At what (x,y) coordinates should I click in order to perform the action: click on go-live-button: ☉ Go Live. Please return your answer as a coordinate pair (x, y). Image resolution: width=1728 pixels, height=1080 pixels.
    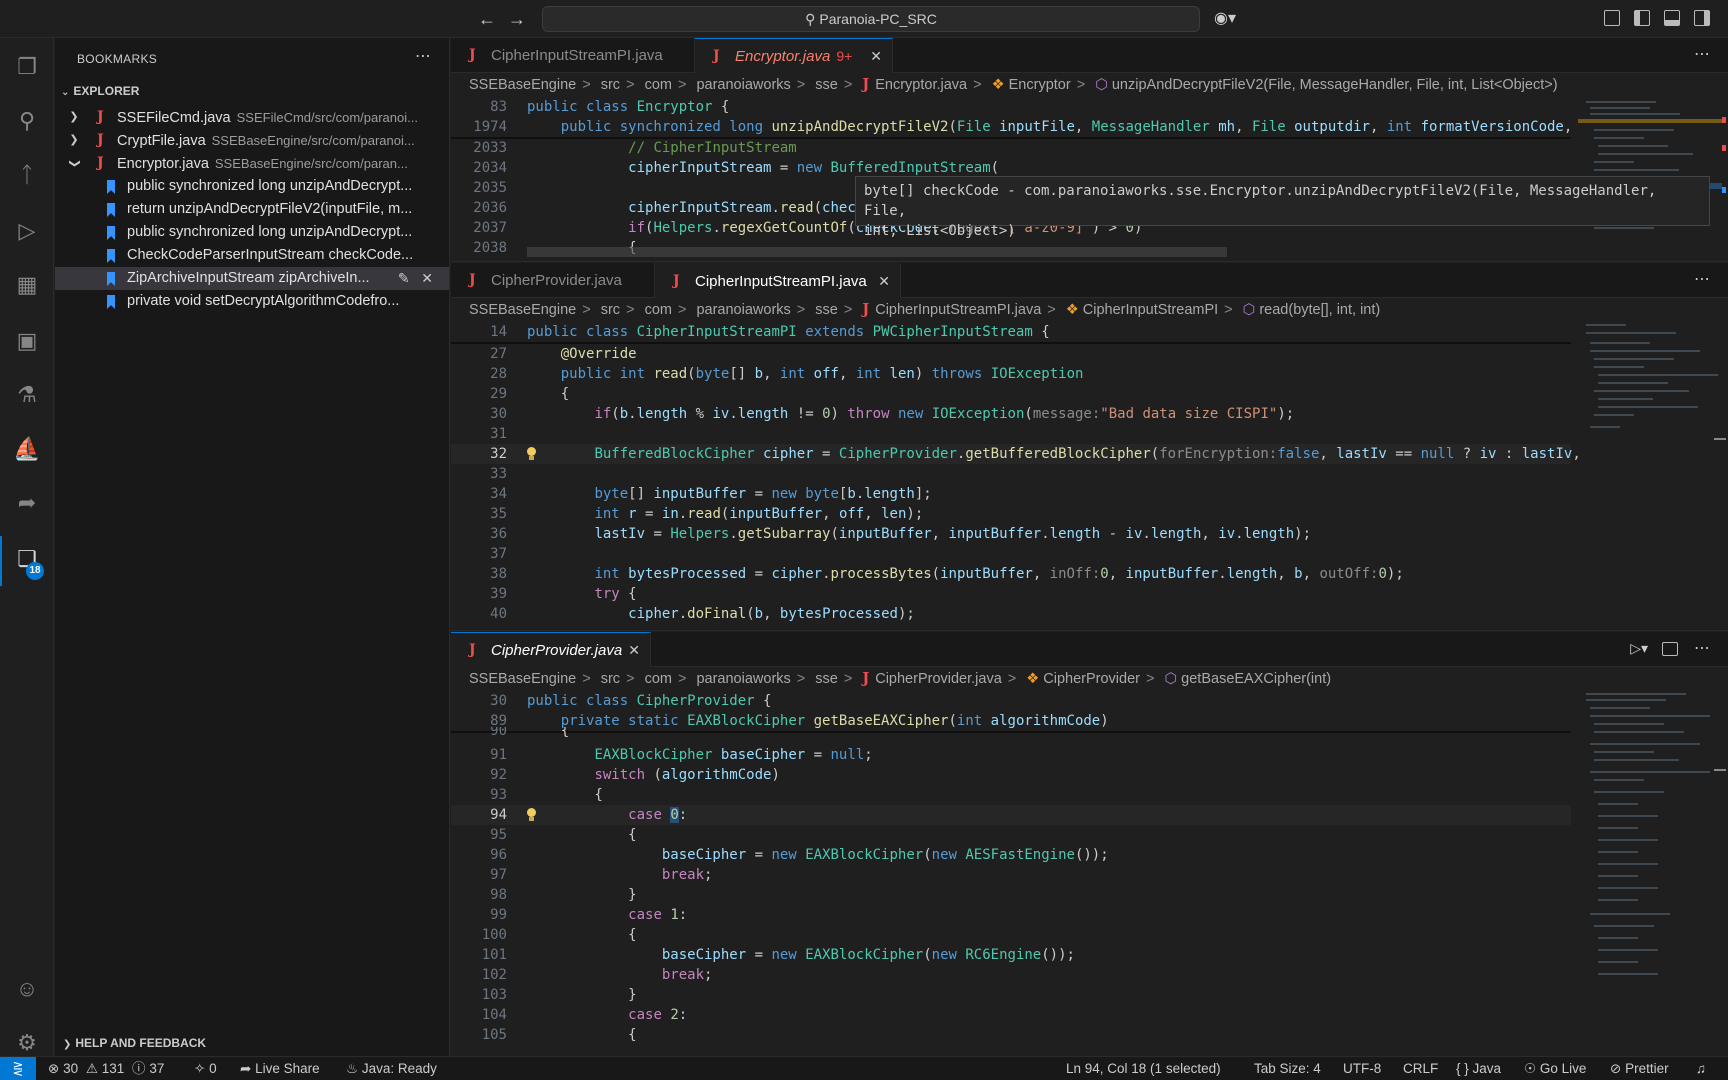
    Looking at the image, I should click on (1555, 1068).